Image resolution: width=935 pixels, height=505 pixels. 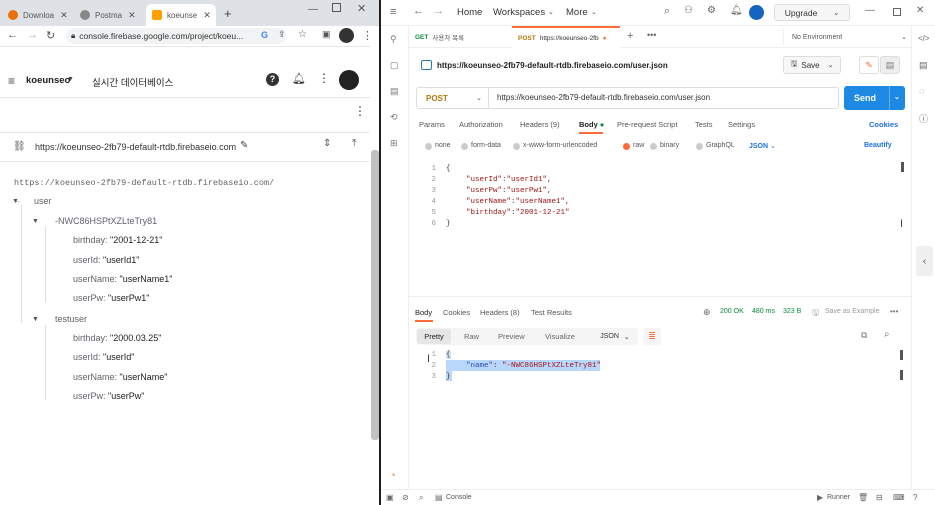 I want to click on tab-settings: Settings, so click(x=741, y=124).